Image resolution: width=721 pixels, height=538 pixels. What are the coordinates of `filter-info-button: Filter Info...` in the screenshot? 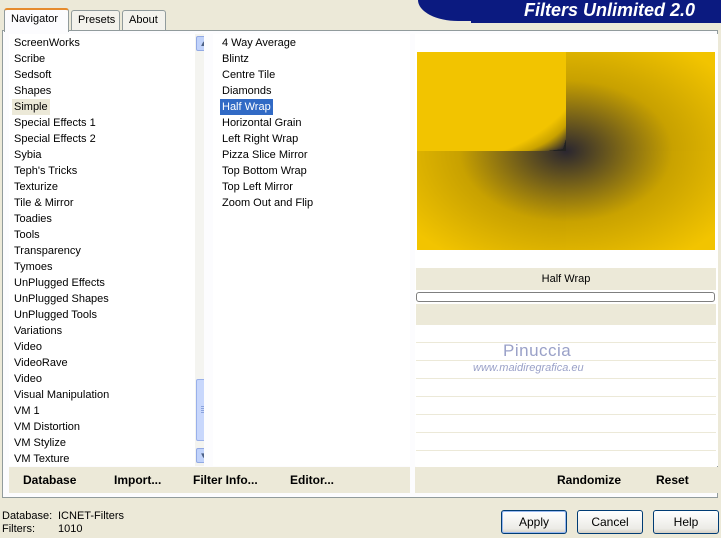 It's located at (225, 480).